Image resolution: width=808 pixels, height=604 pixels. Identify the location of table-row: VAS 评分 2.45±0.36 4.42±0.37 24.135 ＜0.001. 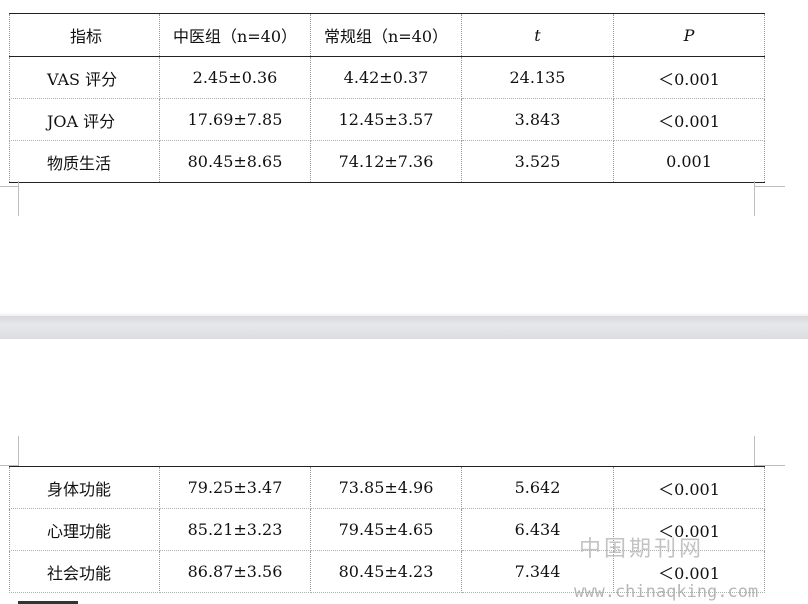
(387, 77).